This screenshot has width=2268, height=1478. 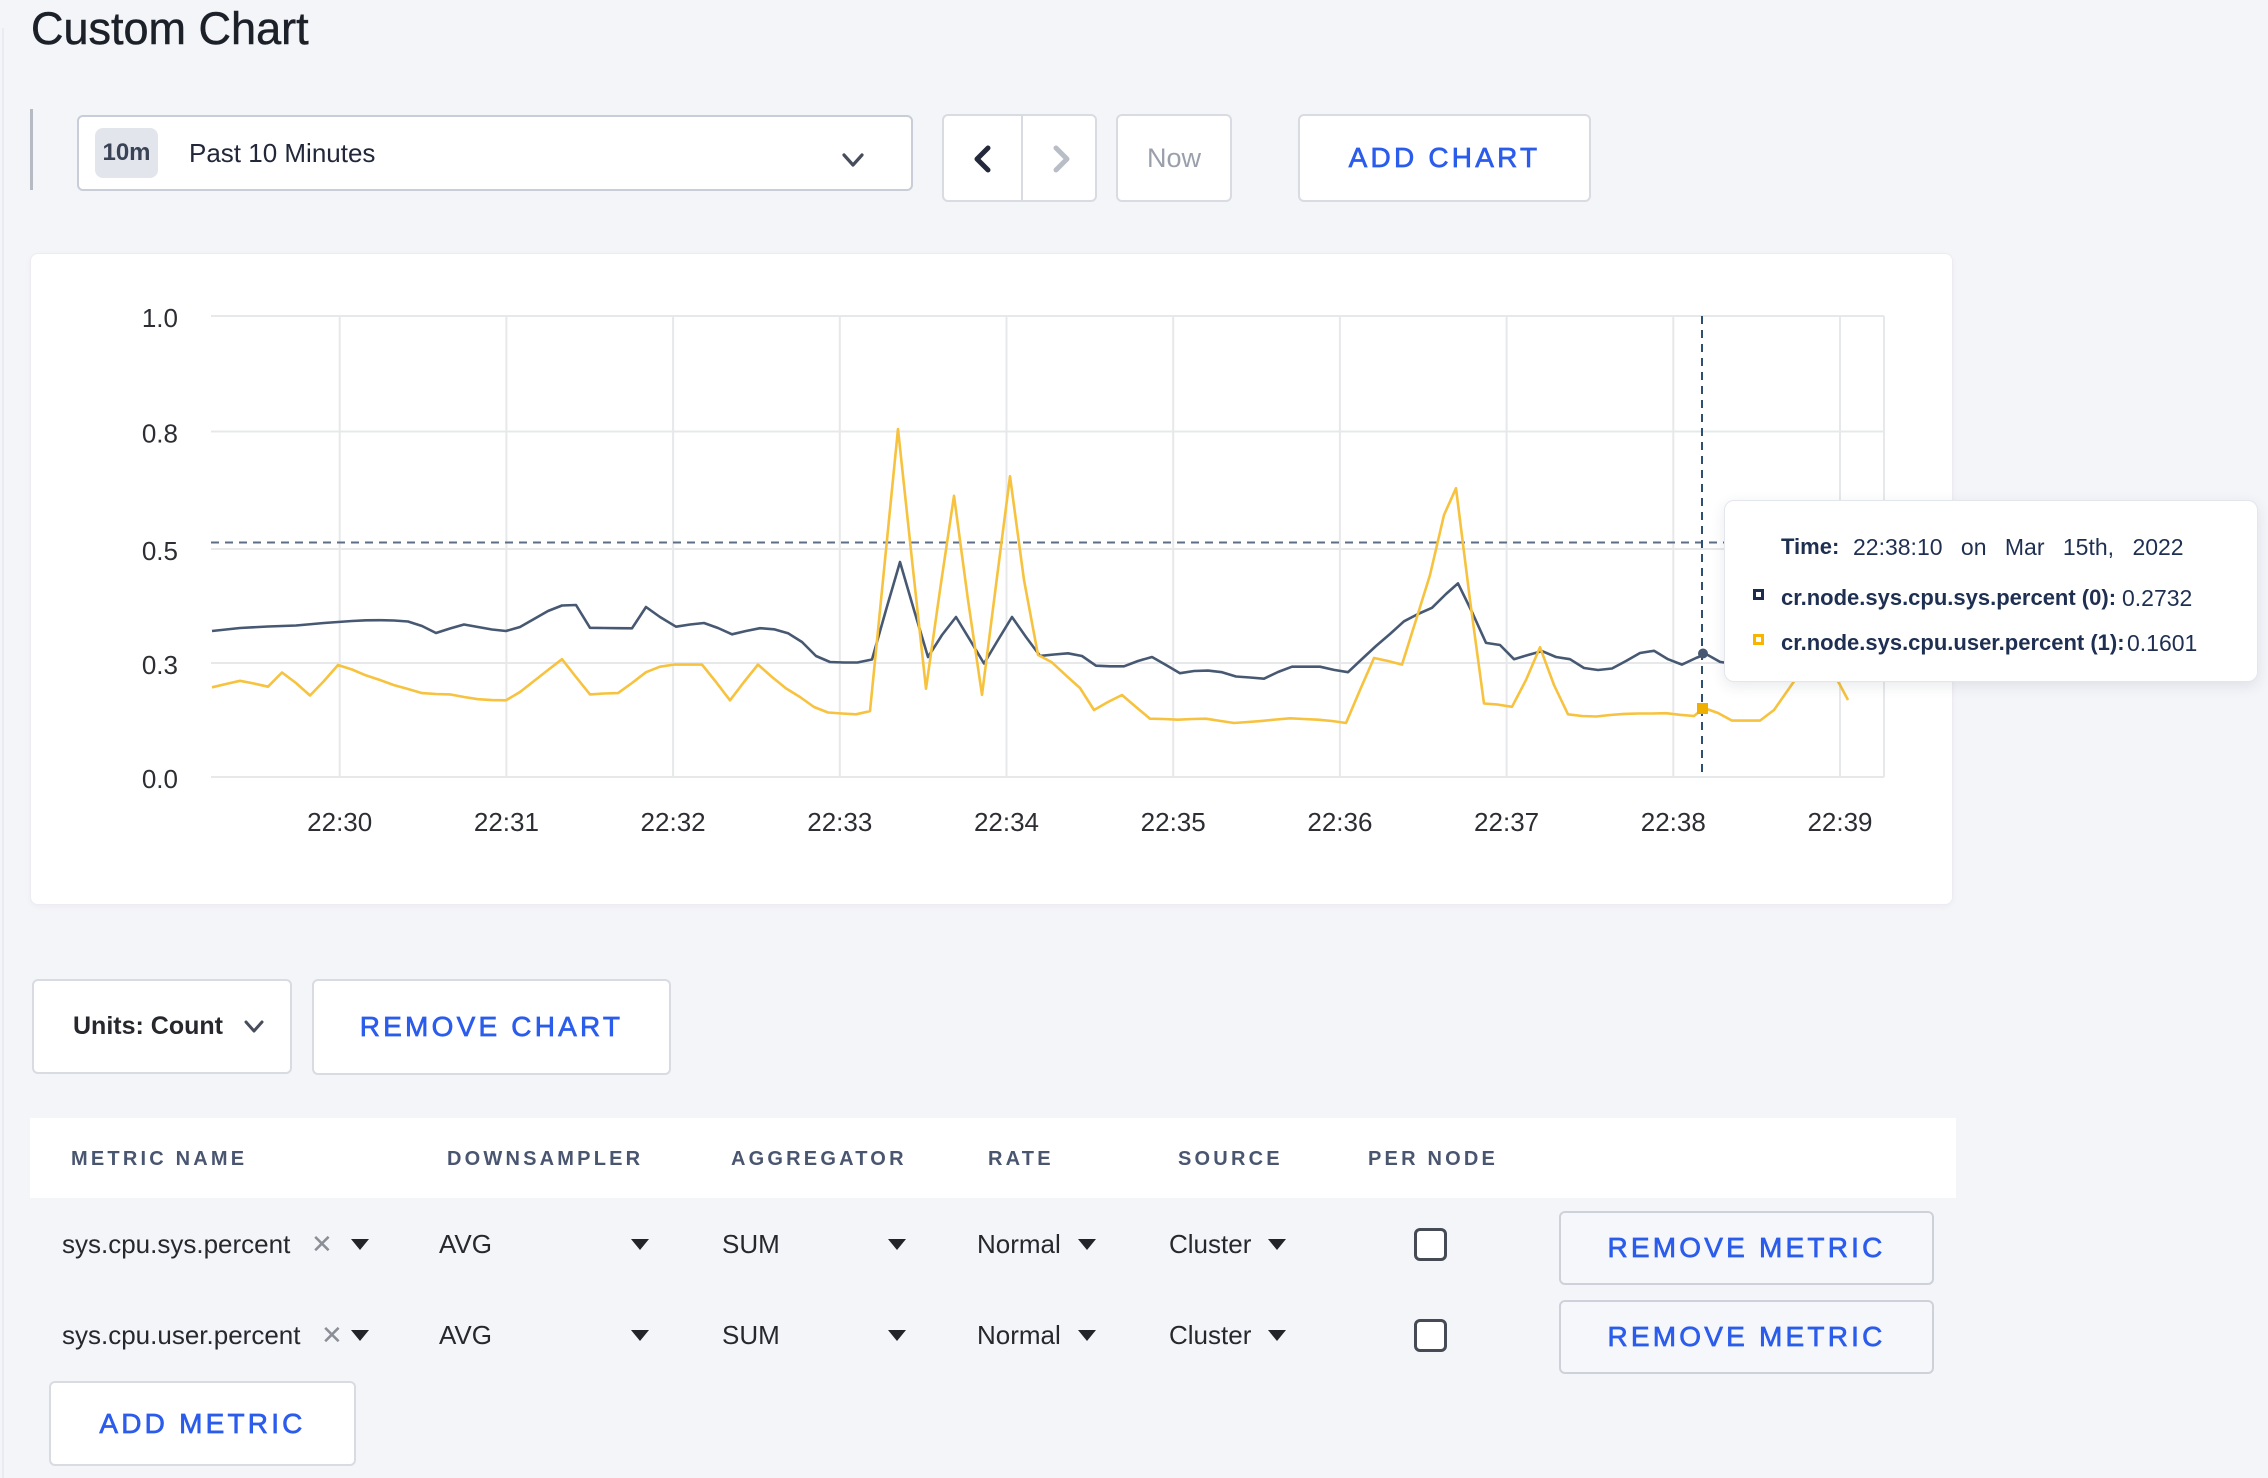 I want to click on svg-text: 22:36, so click(x=1339, y=822).